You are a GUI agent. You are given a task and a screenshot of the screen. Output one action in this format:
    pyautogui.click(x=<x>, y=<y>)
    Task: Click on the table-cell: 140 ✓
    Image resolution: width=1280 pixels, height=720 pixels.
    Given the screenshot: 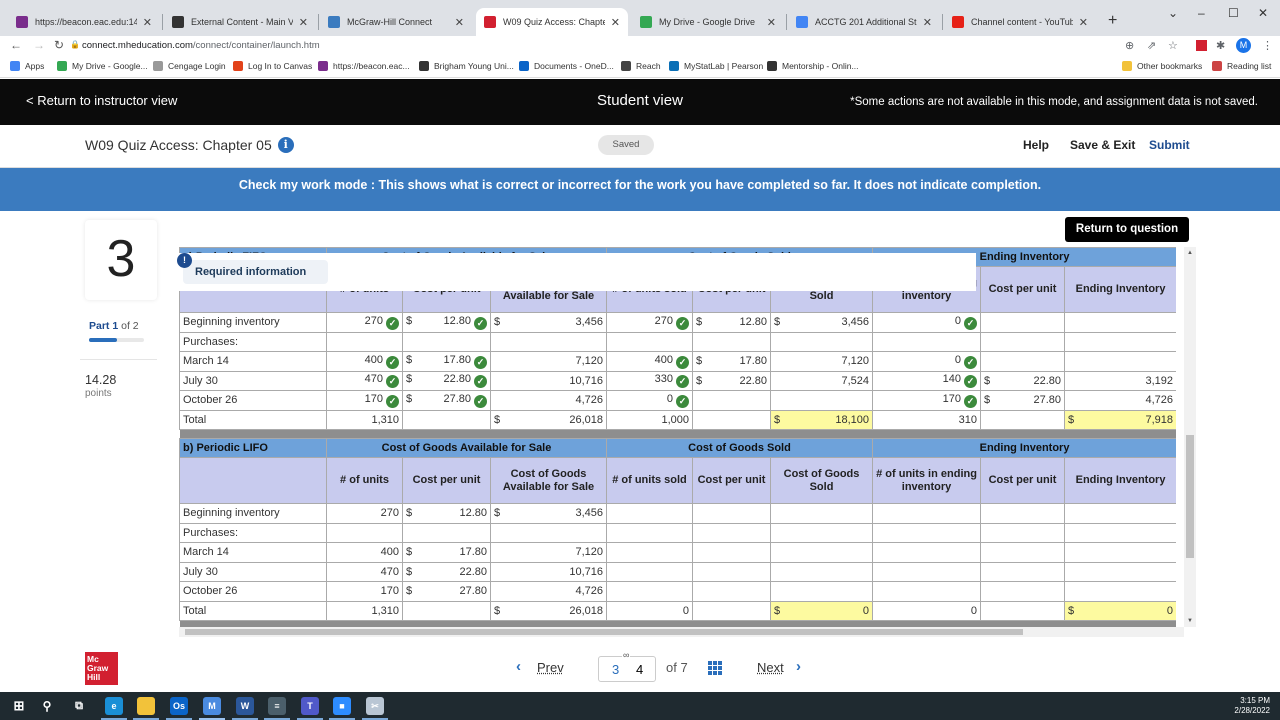 What is the action you would take?
    pyautogui.click(x=927, y=380)
    